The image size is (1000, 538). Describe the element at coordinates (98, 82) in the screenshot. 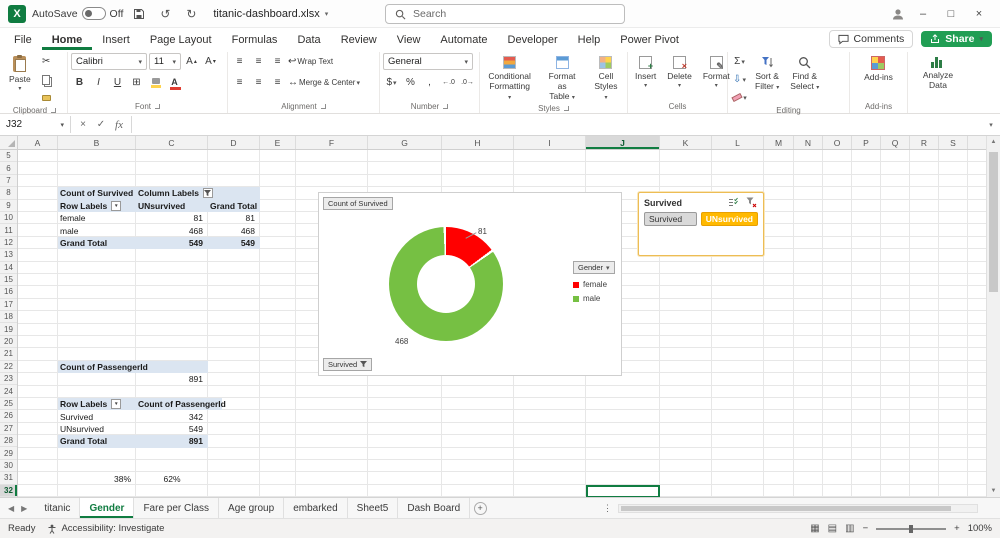

I see `italic-button: I` at that location.